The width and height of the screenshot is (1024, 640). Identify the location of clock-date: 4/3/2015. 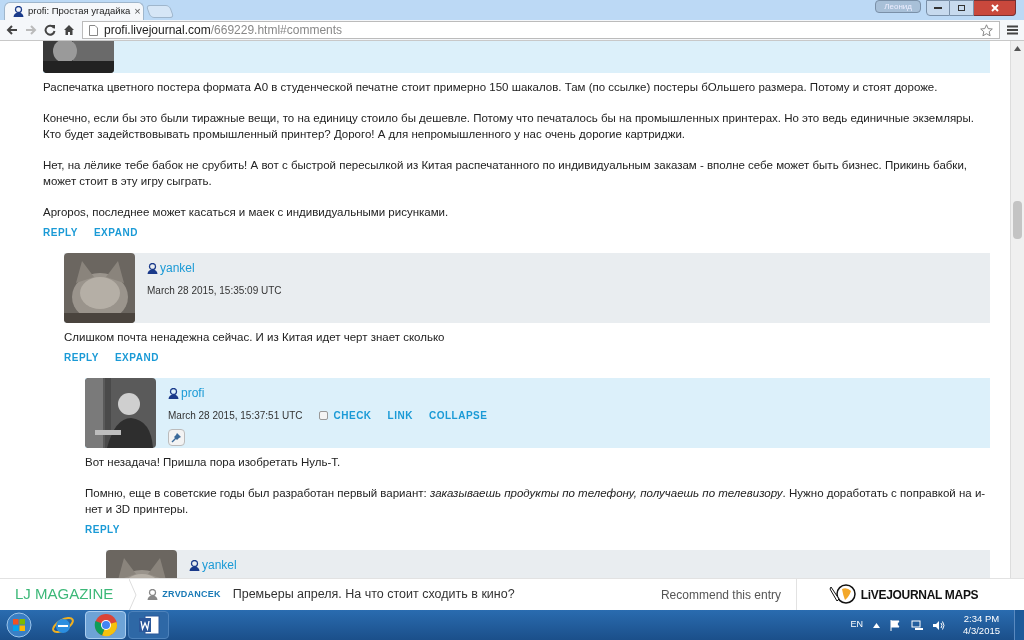
(981, 631).